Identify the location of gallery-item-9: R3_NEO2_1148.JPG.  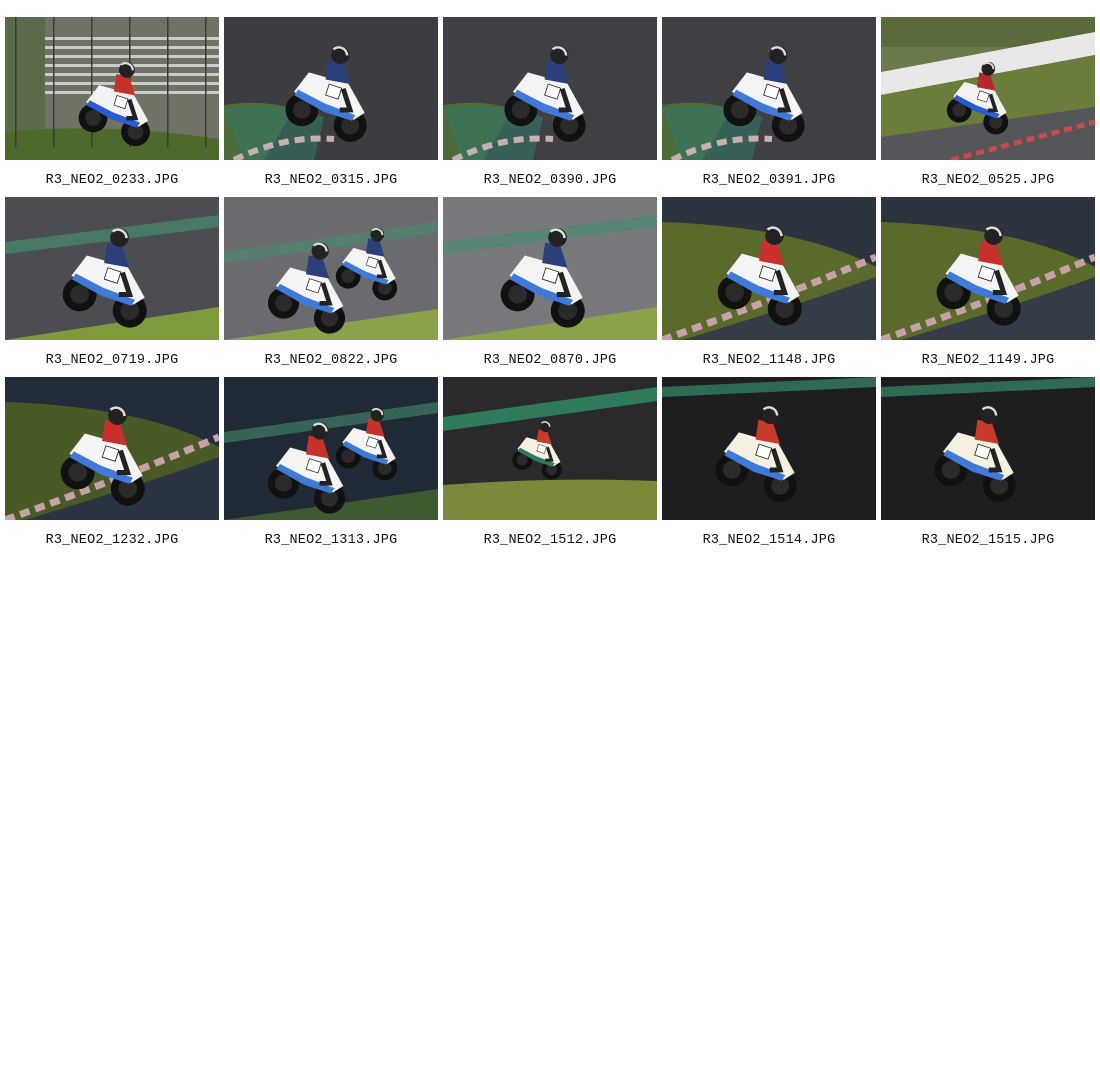
(769, 287).